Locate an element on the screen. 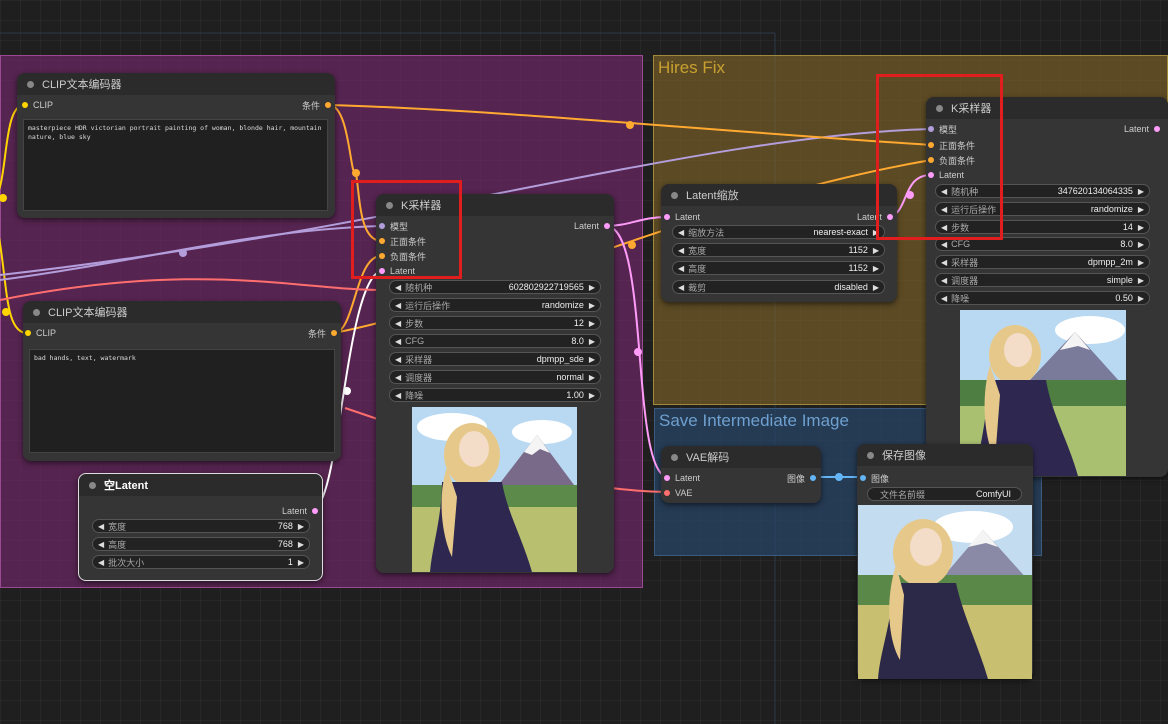 This screenshot has height=724, width=1168. widget-width: ◀ 宽度 768 ▶ is located at coordinates (201, 526).